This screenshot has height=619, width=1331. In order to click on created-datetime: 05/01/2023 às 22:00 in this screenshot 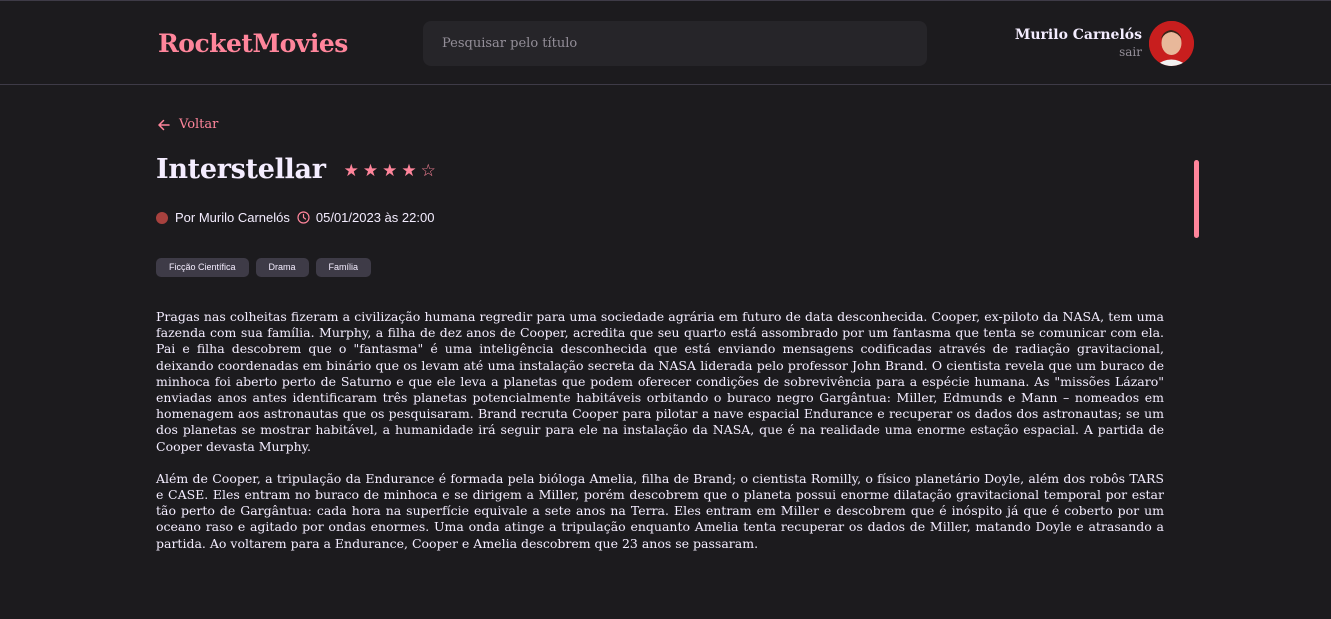, I will do `click(375, 217)`.